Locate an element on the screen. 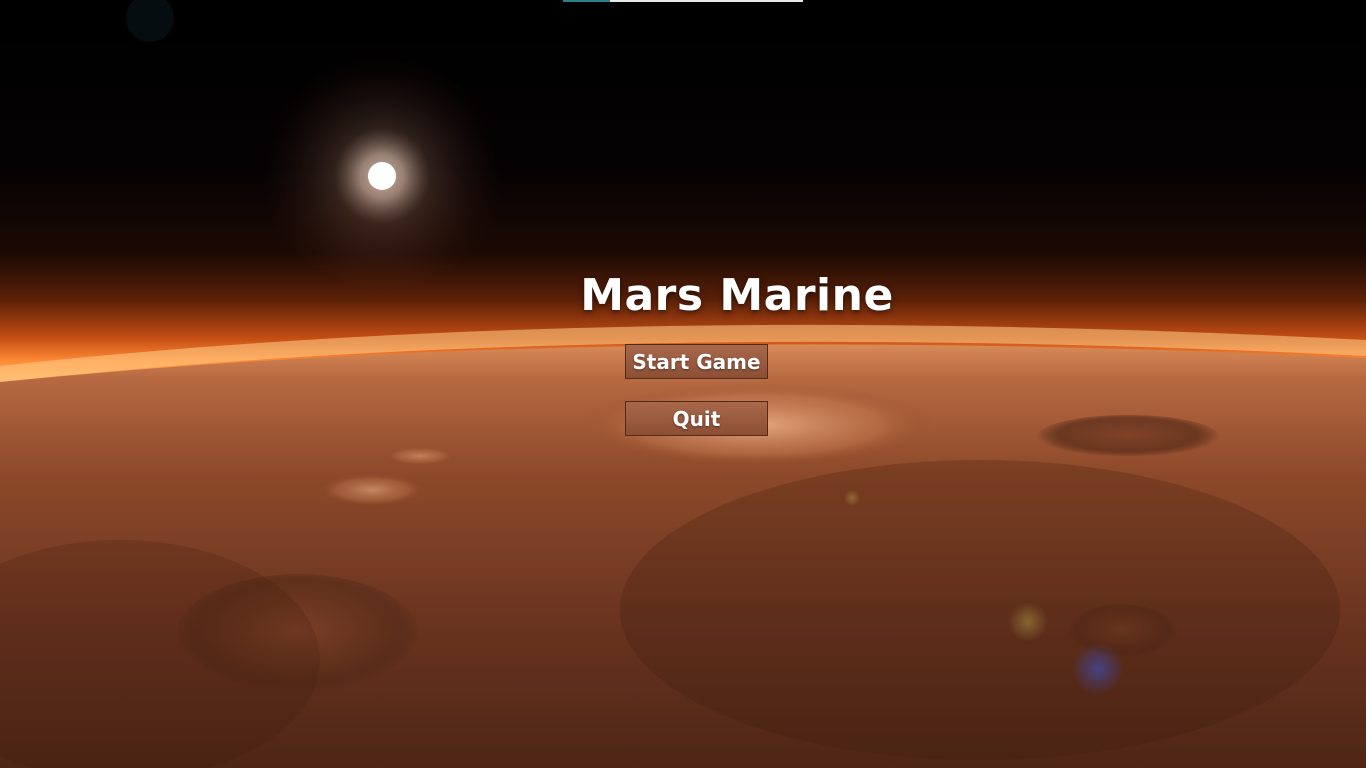  quit-label: Quit is located at coordinates (696, 418).